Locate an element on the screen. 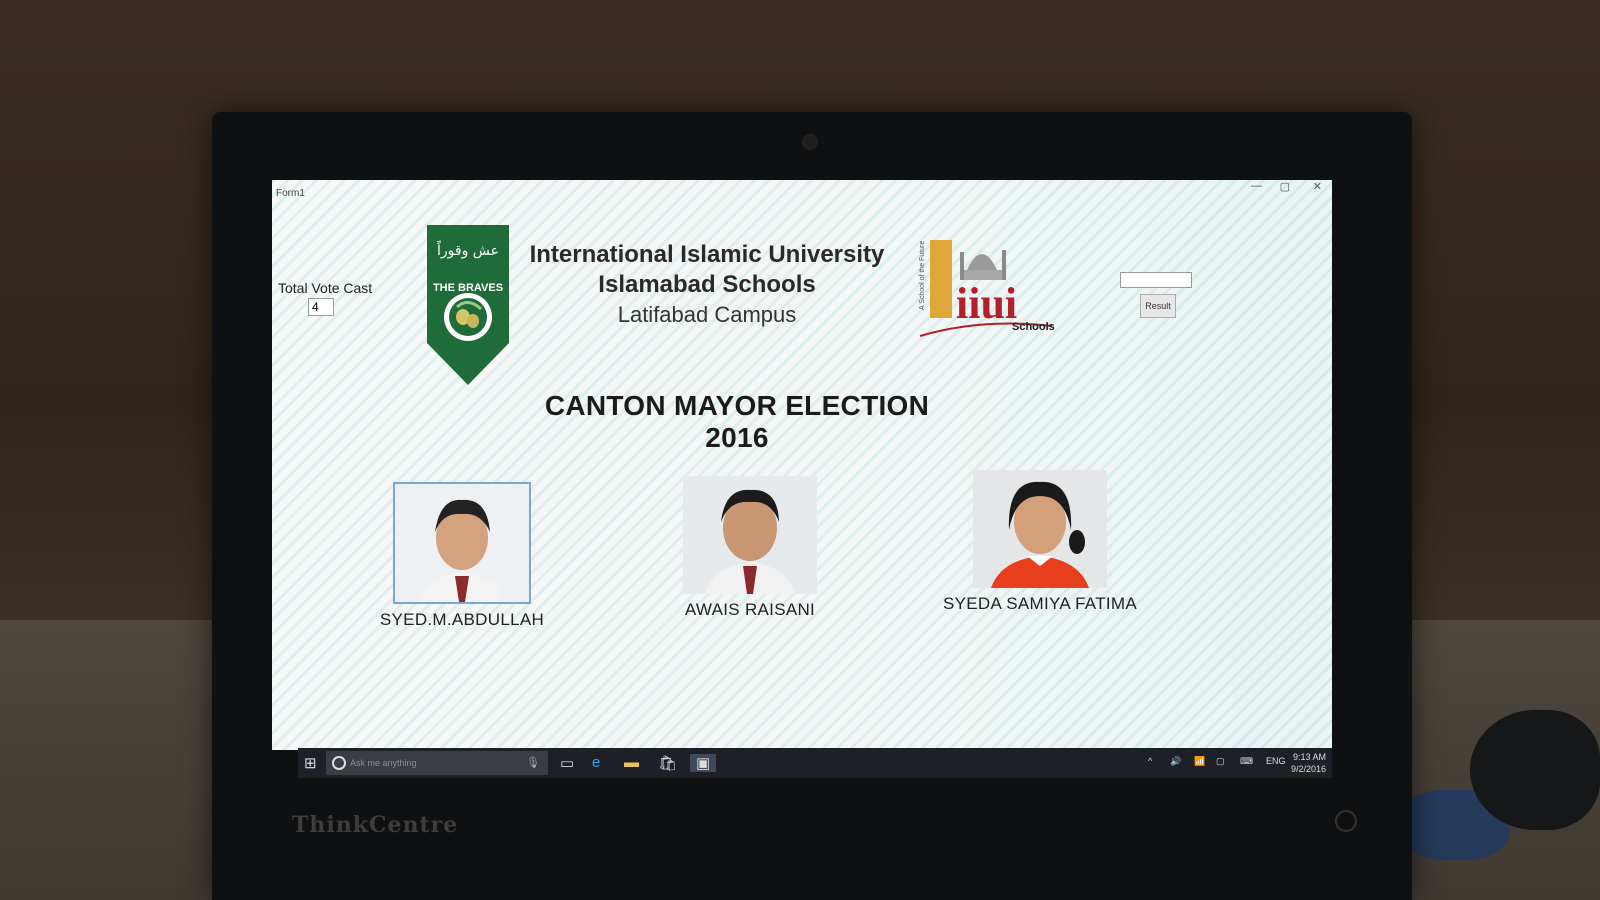 This screenshot has height=900, width=1600. computer-mouse is located at coordinates (1535, 770).